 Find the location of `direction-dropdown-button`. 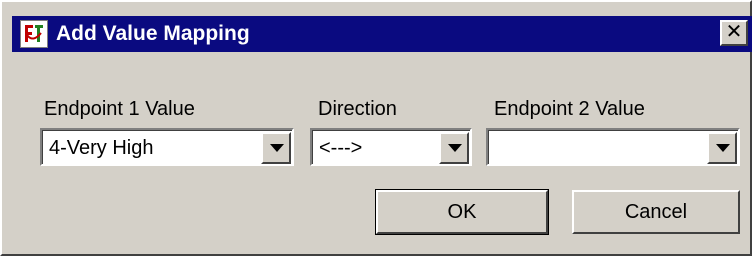

direction-dropdown-button is located at coordinates (454, 148).